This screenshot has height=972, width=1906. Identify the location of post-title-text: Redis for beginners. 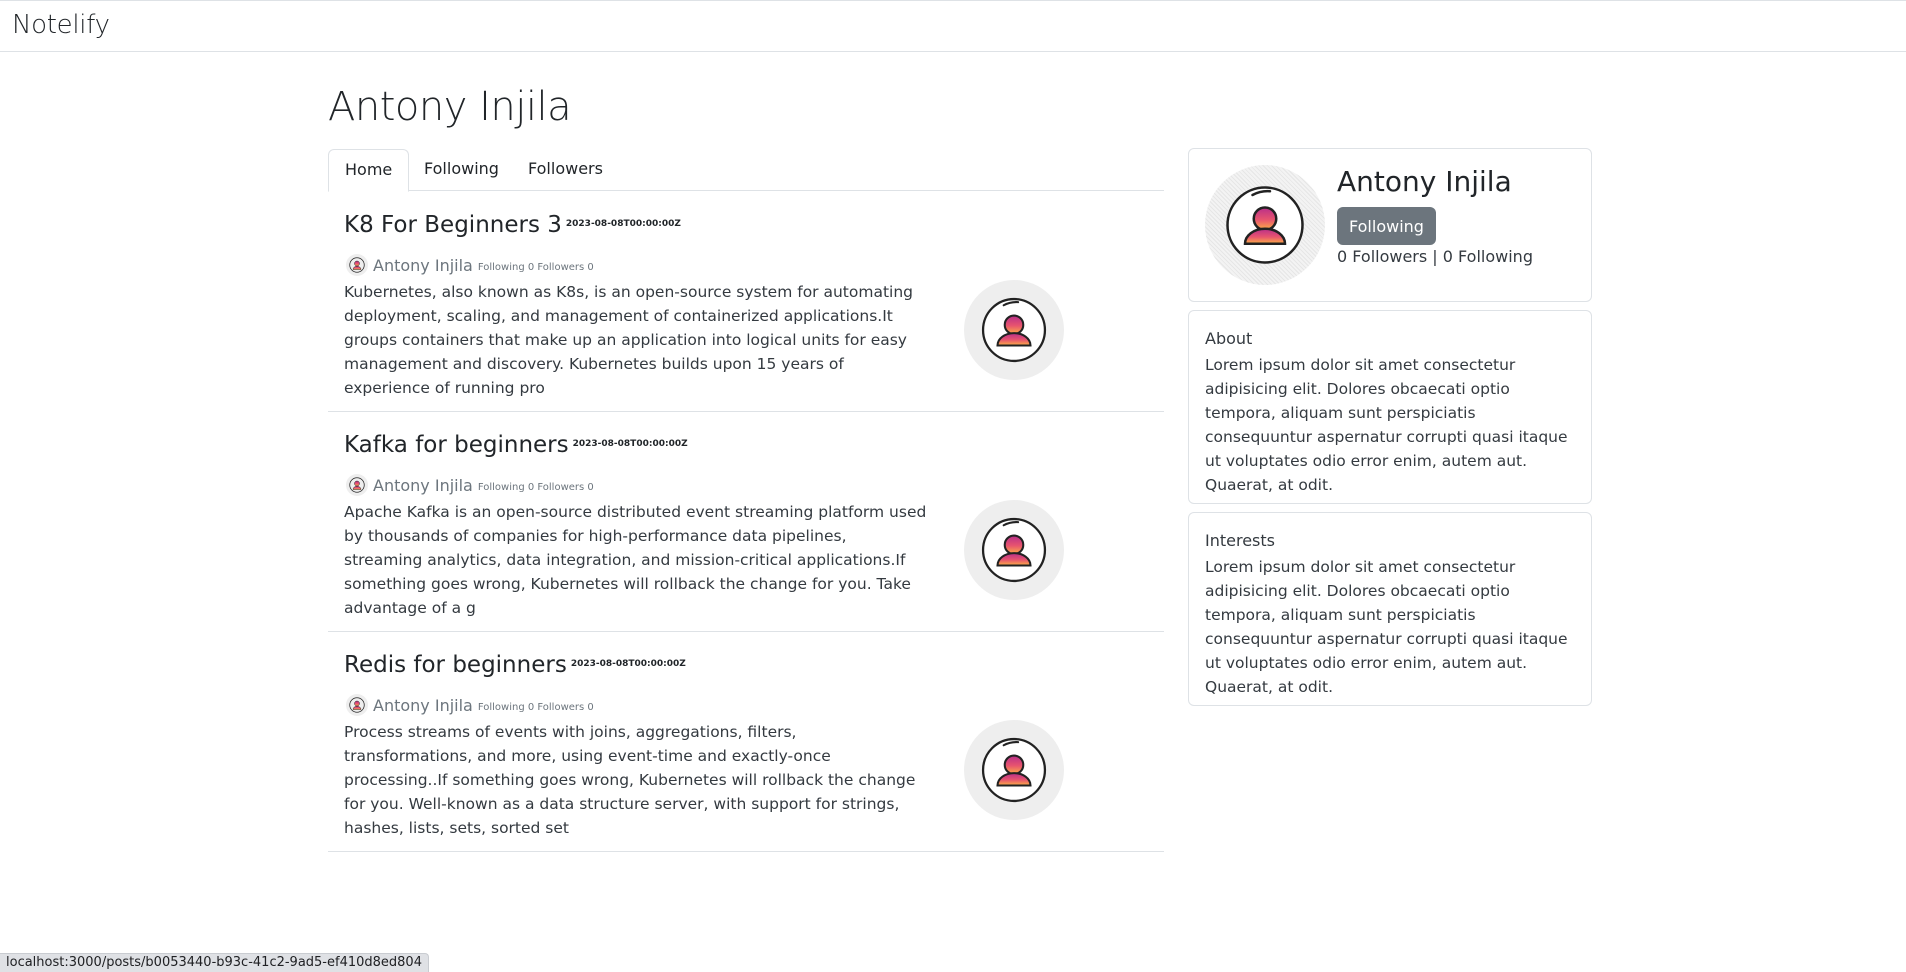
(455, 665).